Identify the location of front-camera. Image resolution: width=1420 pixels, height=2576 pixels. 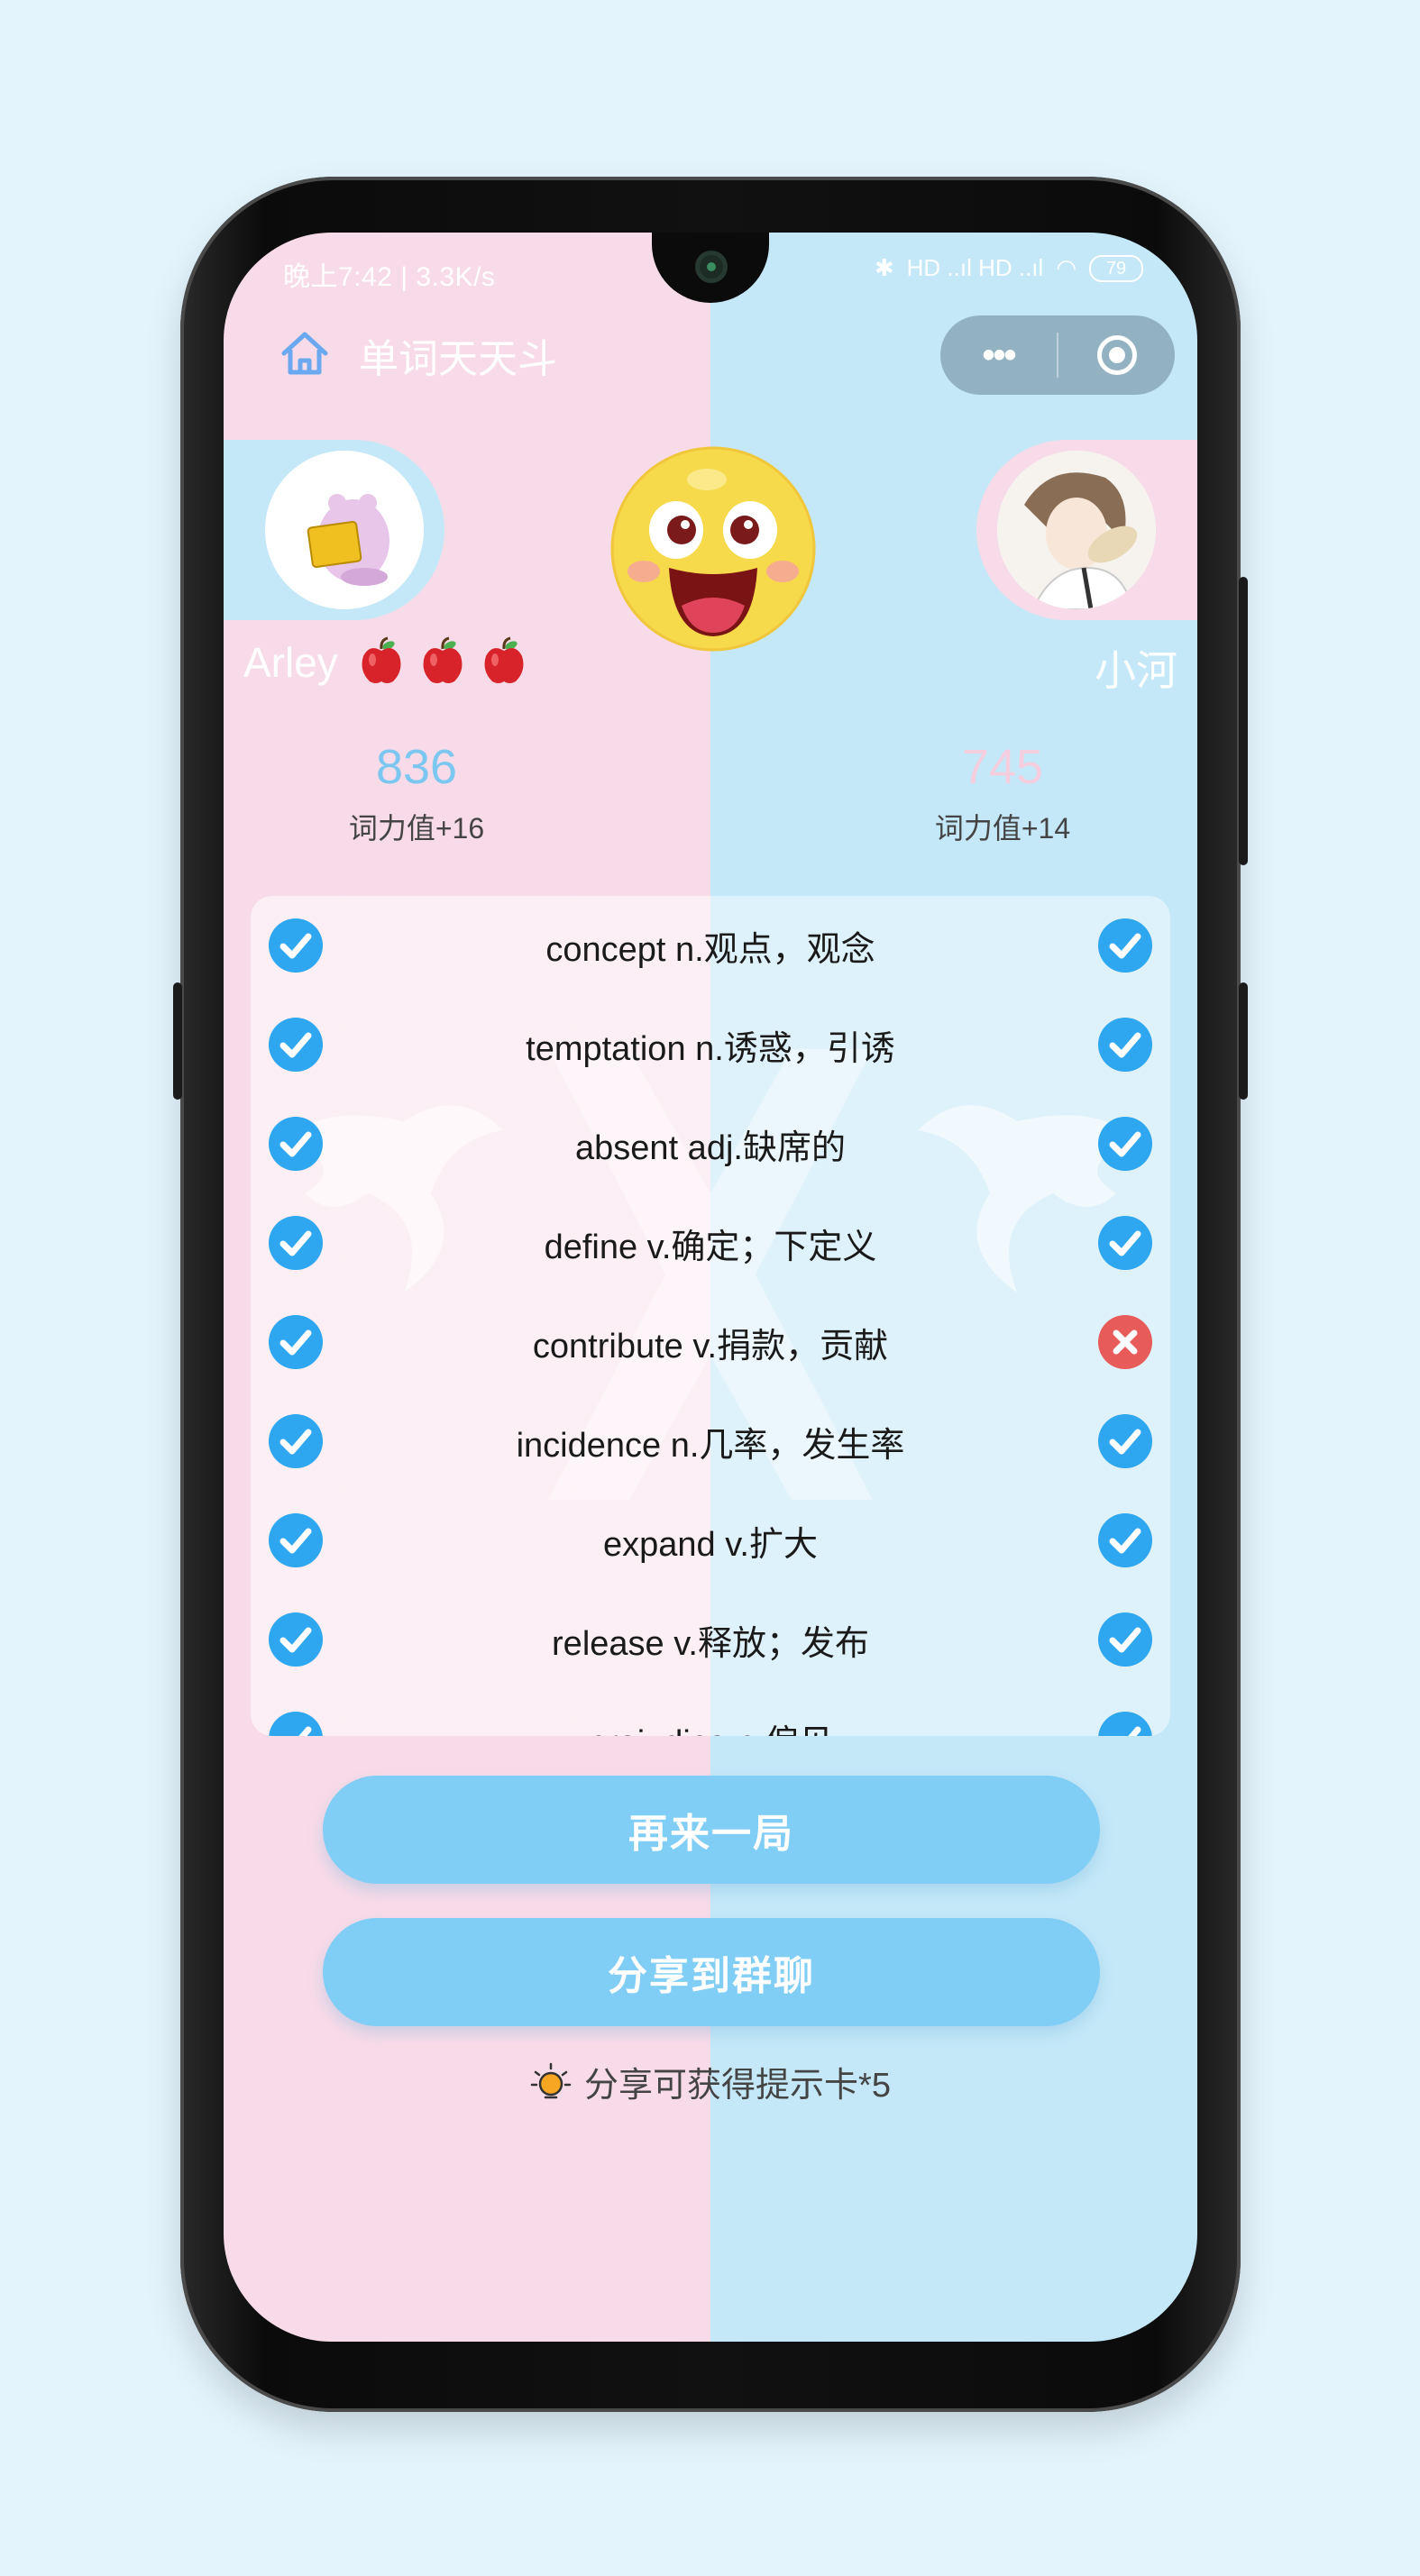
(711, 267).